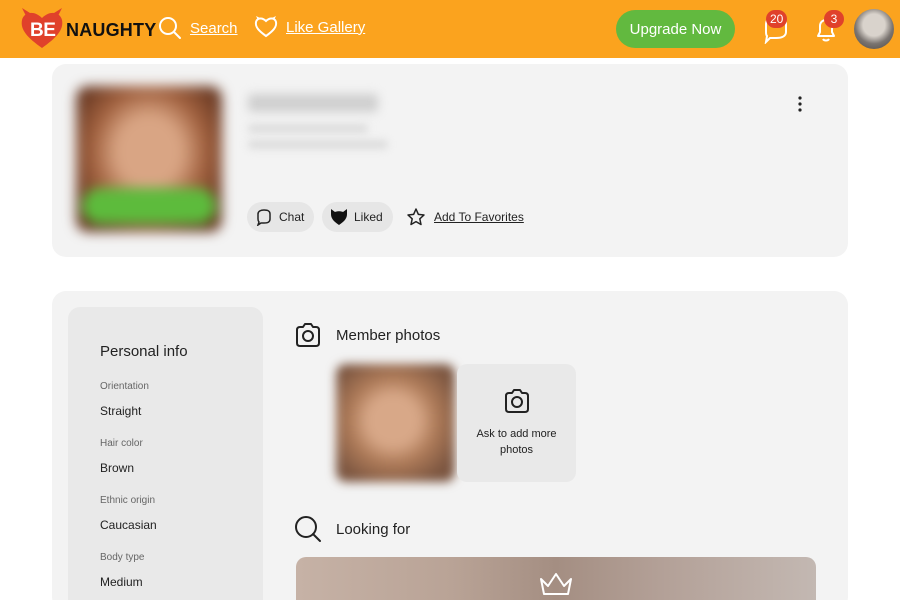 Image resolution: width=900 pixels, height=600 pixels. What do you see at coordinates (121, 411) in the screenshot?
I see `orientation-value: Straight` at bounding box center [121, 411].